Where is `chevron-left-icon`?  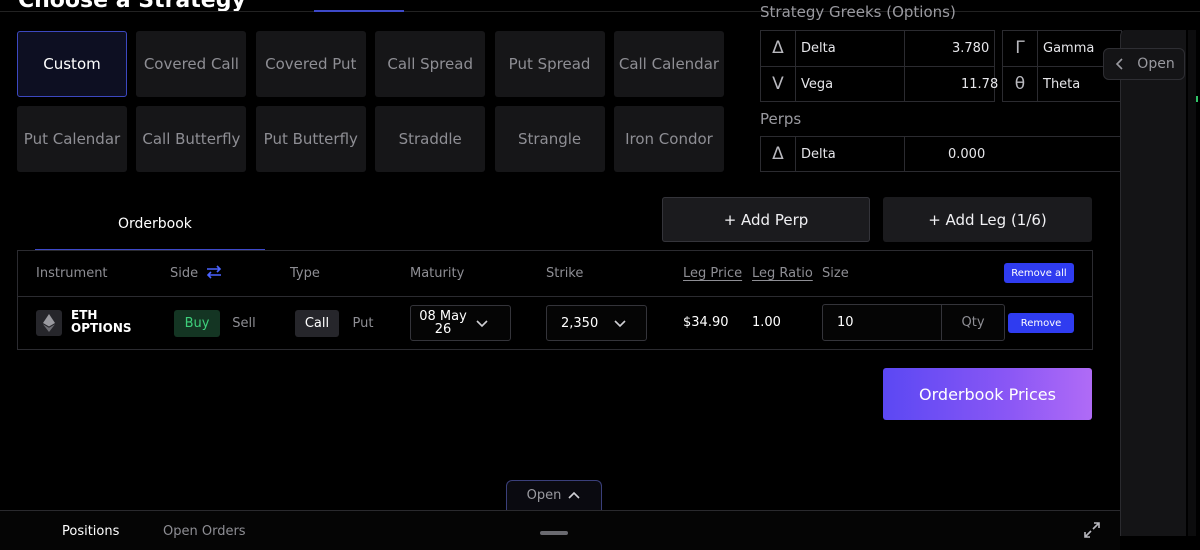
chevron-left-icon is located at coordinates (1119, 64).